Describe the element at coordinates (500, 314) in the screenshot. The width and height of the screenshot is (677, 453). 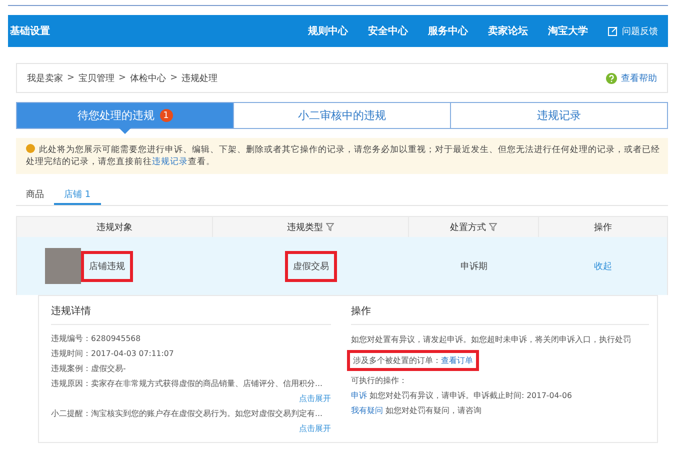
I see `section-title: 操作` at that location.